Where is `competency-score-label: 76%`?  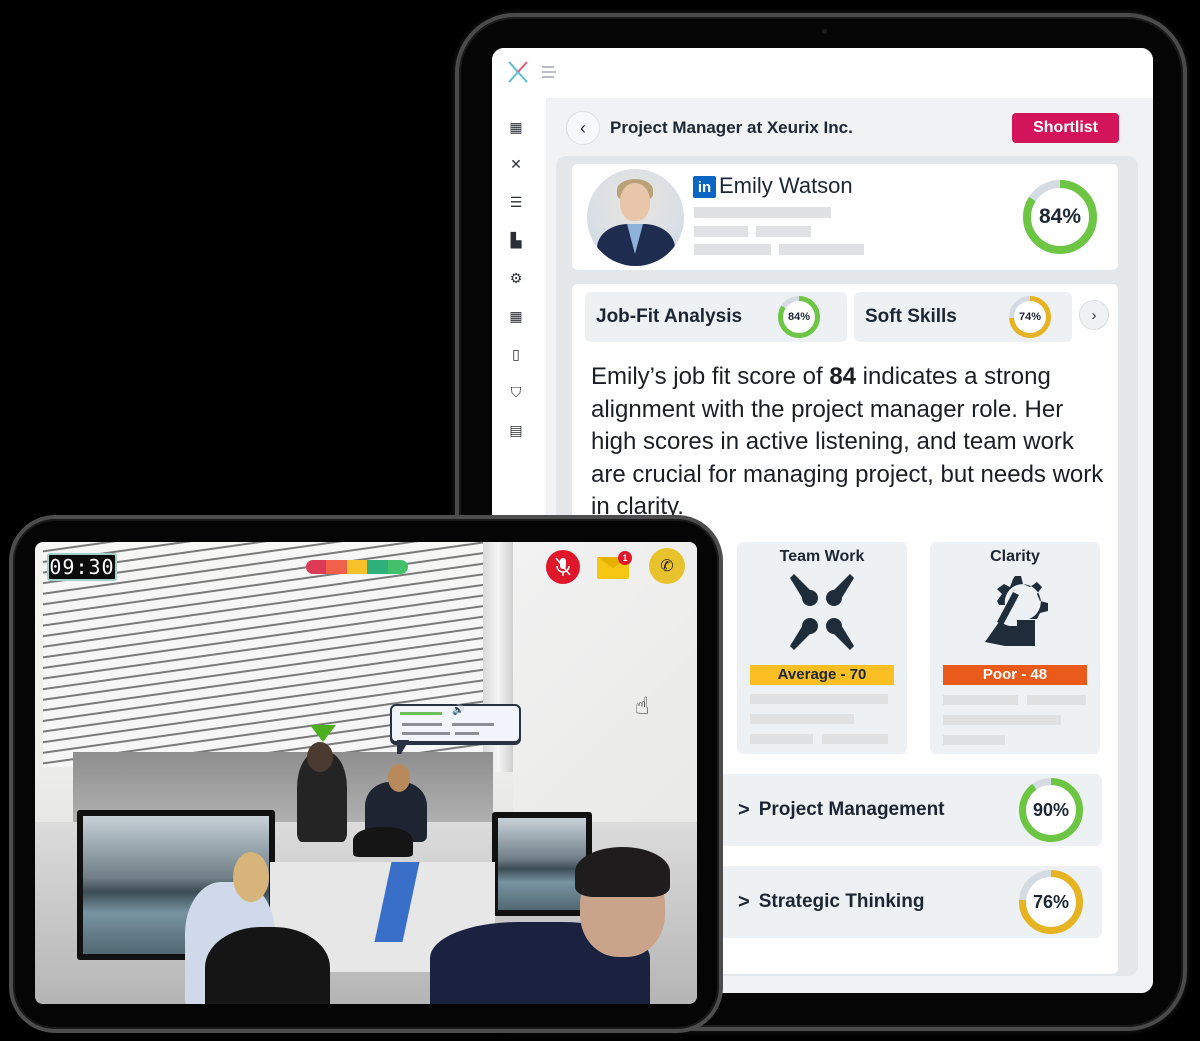 competency-score-label: 76% is located at coordinates (1051, 901).